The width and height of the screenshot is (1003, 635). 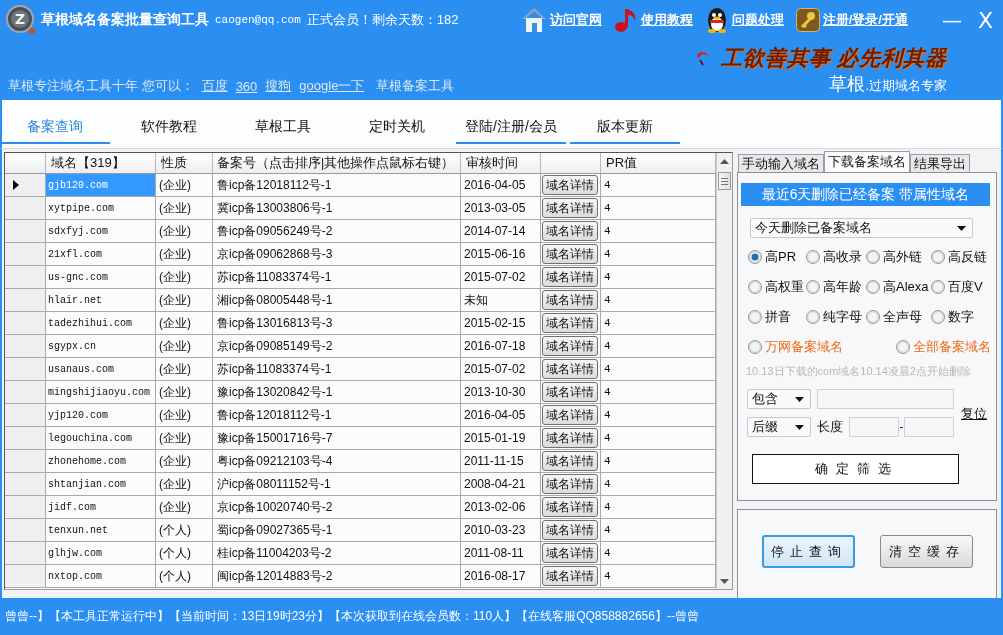 I want to click on action-button: 停止查询, so click(x=808, y=551).